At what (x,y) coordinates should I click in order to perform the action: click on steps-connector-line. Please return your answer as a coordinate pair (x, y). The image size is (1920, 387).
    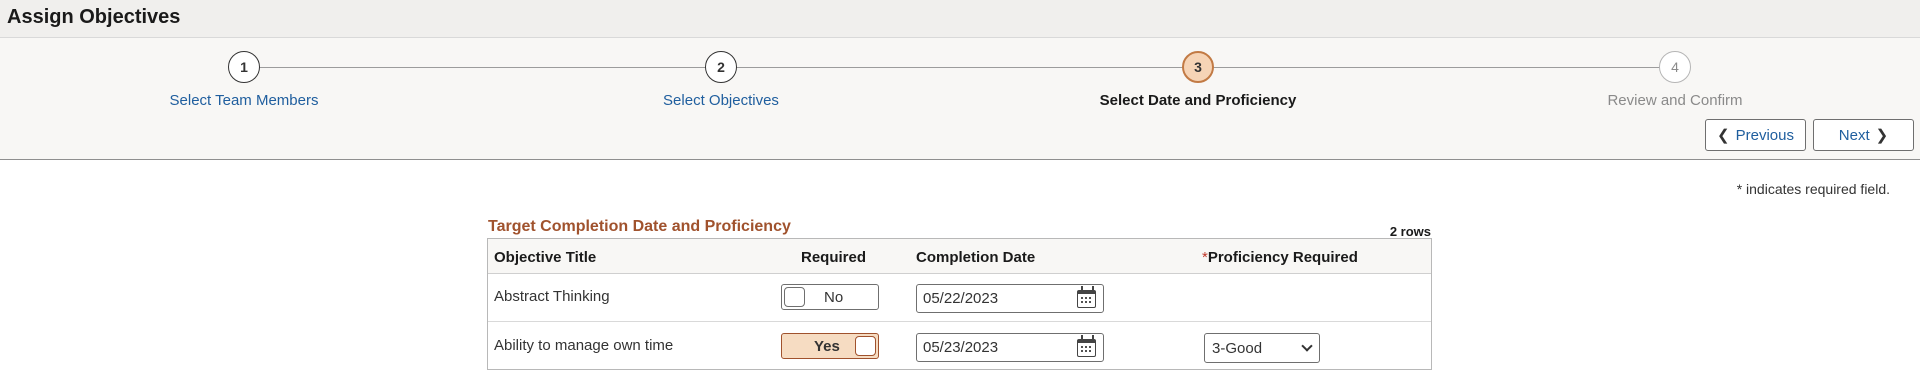
    Looking at the image, I should click on (960, 67).